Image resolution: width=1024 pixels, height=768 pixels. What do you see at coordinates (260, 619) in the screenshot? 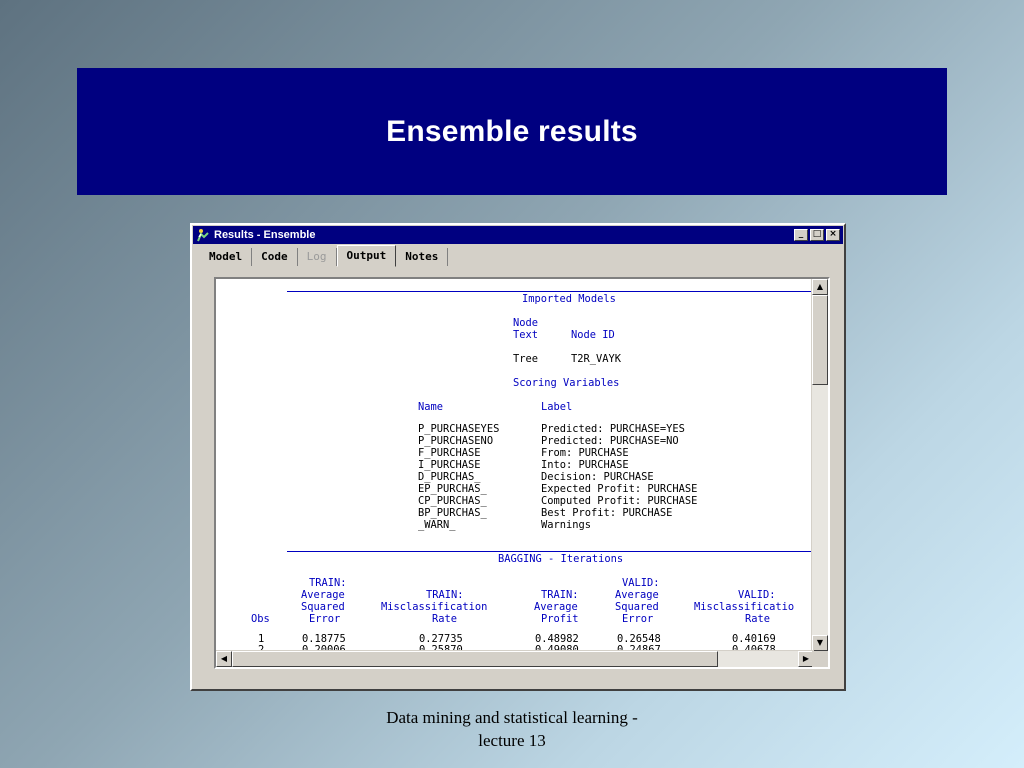
I see `column-header-obs: Obs` at bounding box center [260, 619].